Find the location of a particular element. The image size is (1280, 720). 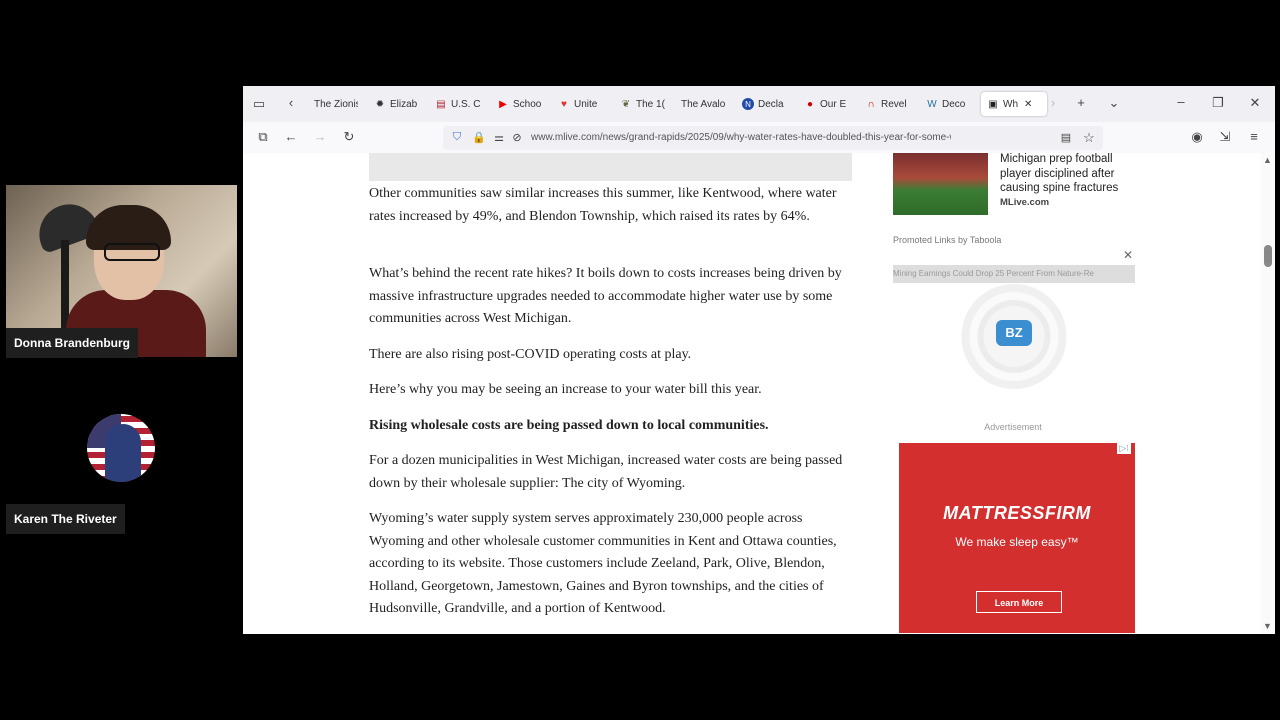

bz-logo-icon: BZ is located at coordinates (1014, 333).